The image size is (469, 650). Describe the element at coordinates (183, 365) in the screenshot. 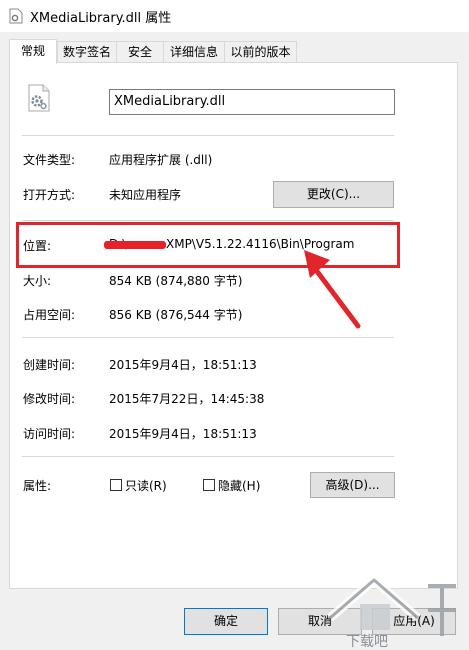

I see `created-value: 2015年9月4日，18:51:13` at that location.